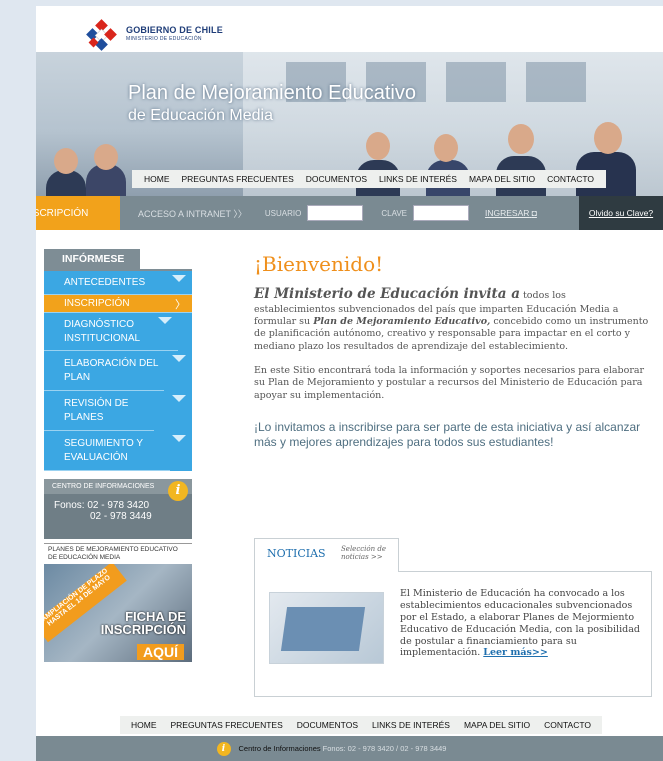  I want to click on nav-faq: PREGUNTAS FRECUENTES, so click(238, 179).